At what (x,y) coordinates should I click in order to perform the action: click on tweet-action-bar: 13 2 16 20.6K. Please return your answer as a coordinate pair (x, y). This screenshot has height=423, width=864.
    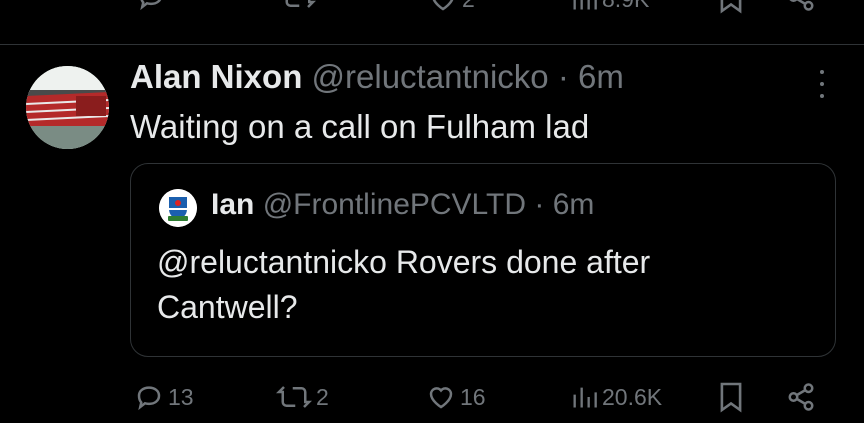
    Looking at the image, I should click on (480, 400).